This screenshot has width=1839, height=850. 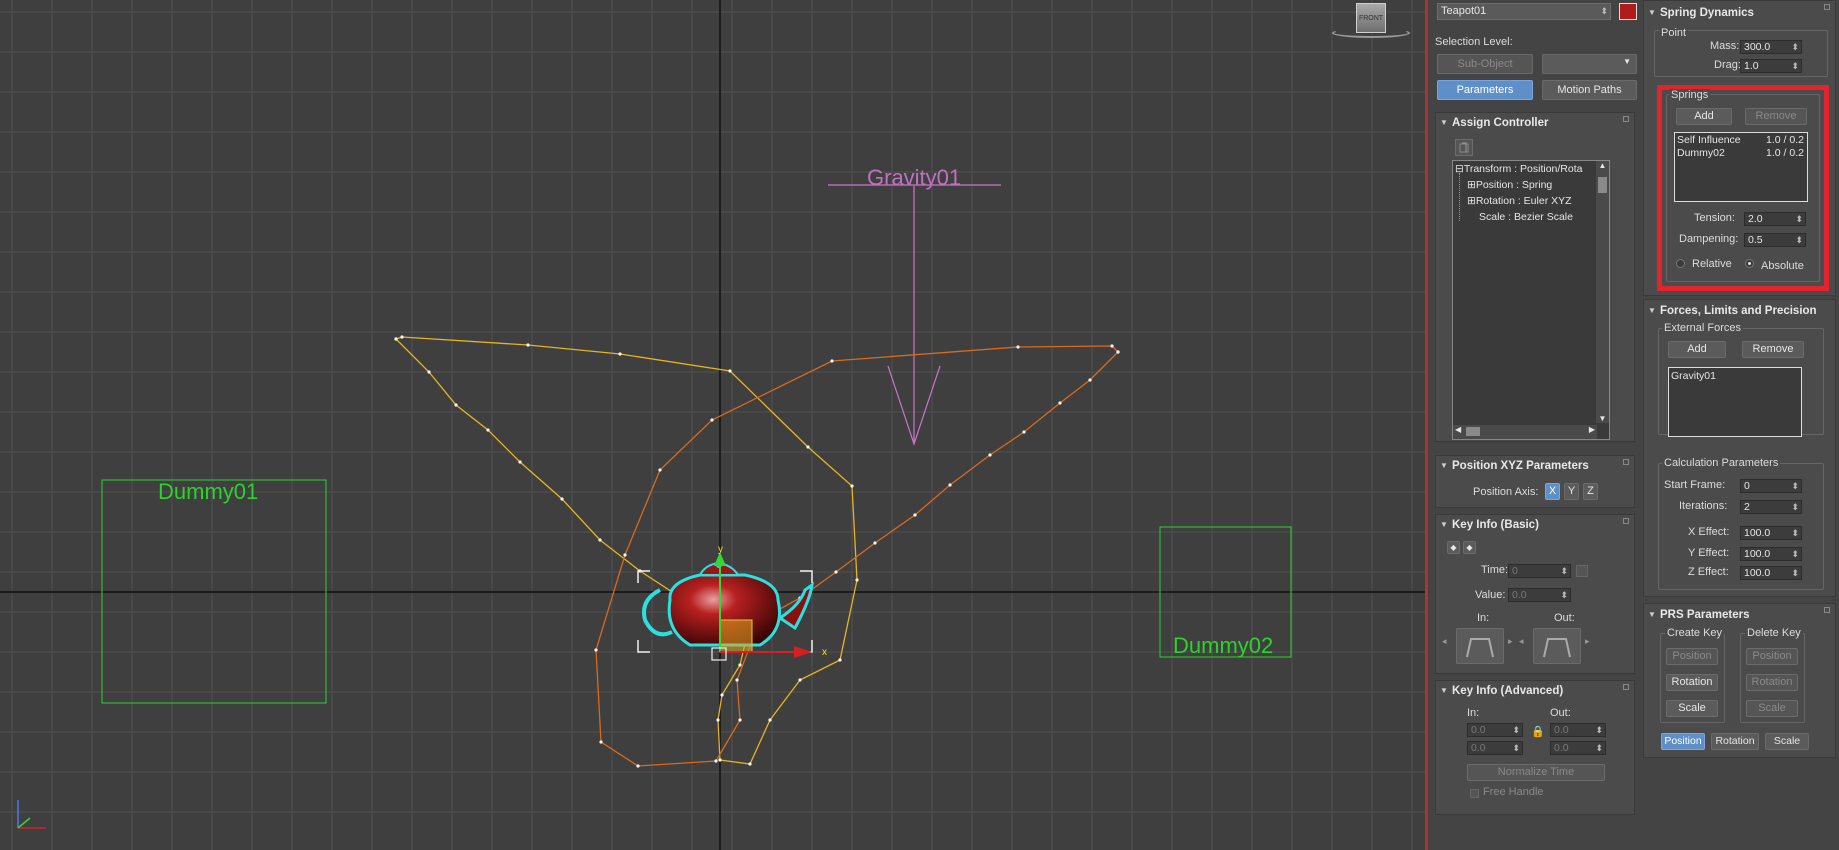 What do you see at coordinates (1371, 18) in the screenshot?
I see `viewcube: FRONT` at bounding box center [1371, 18].